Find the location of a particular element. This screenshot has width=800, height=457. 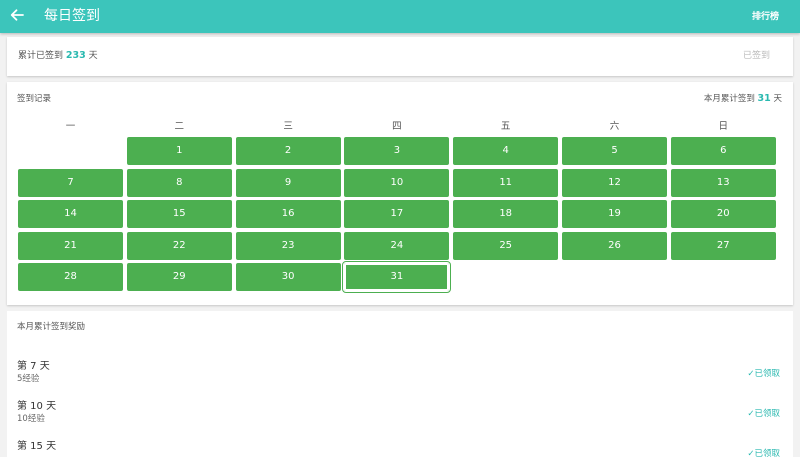

weekday-label: 二 is located at coordinates (179, 126).